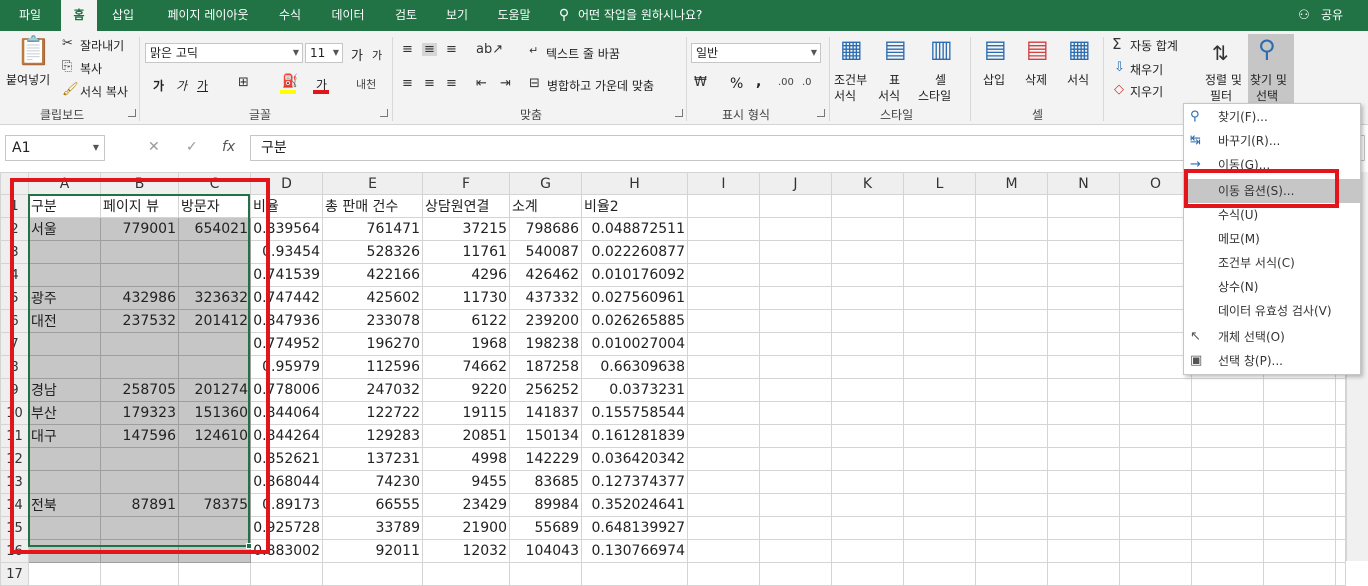  What do you see at coordinates (181, 85) in the screenshot?
I see `italic-button: 가` at bounding box center [181, 85].